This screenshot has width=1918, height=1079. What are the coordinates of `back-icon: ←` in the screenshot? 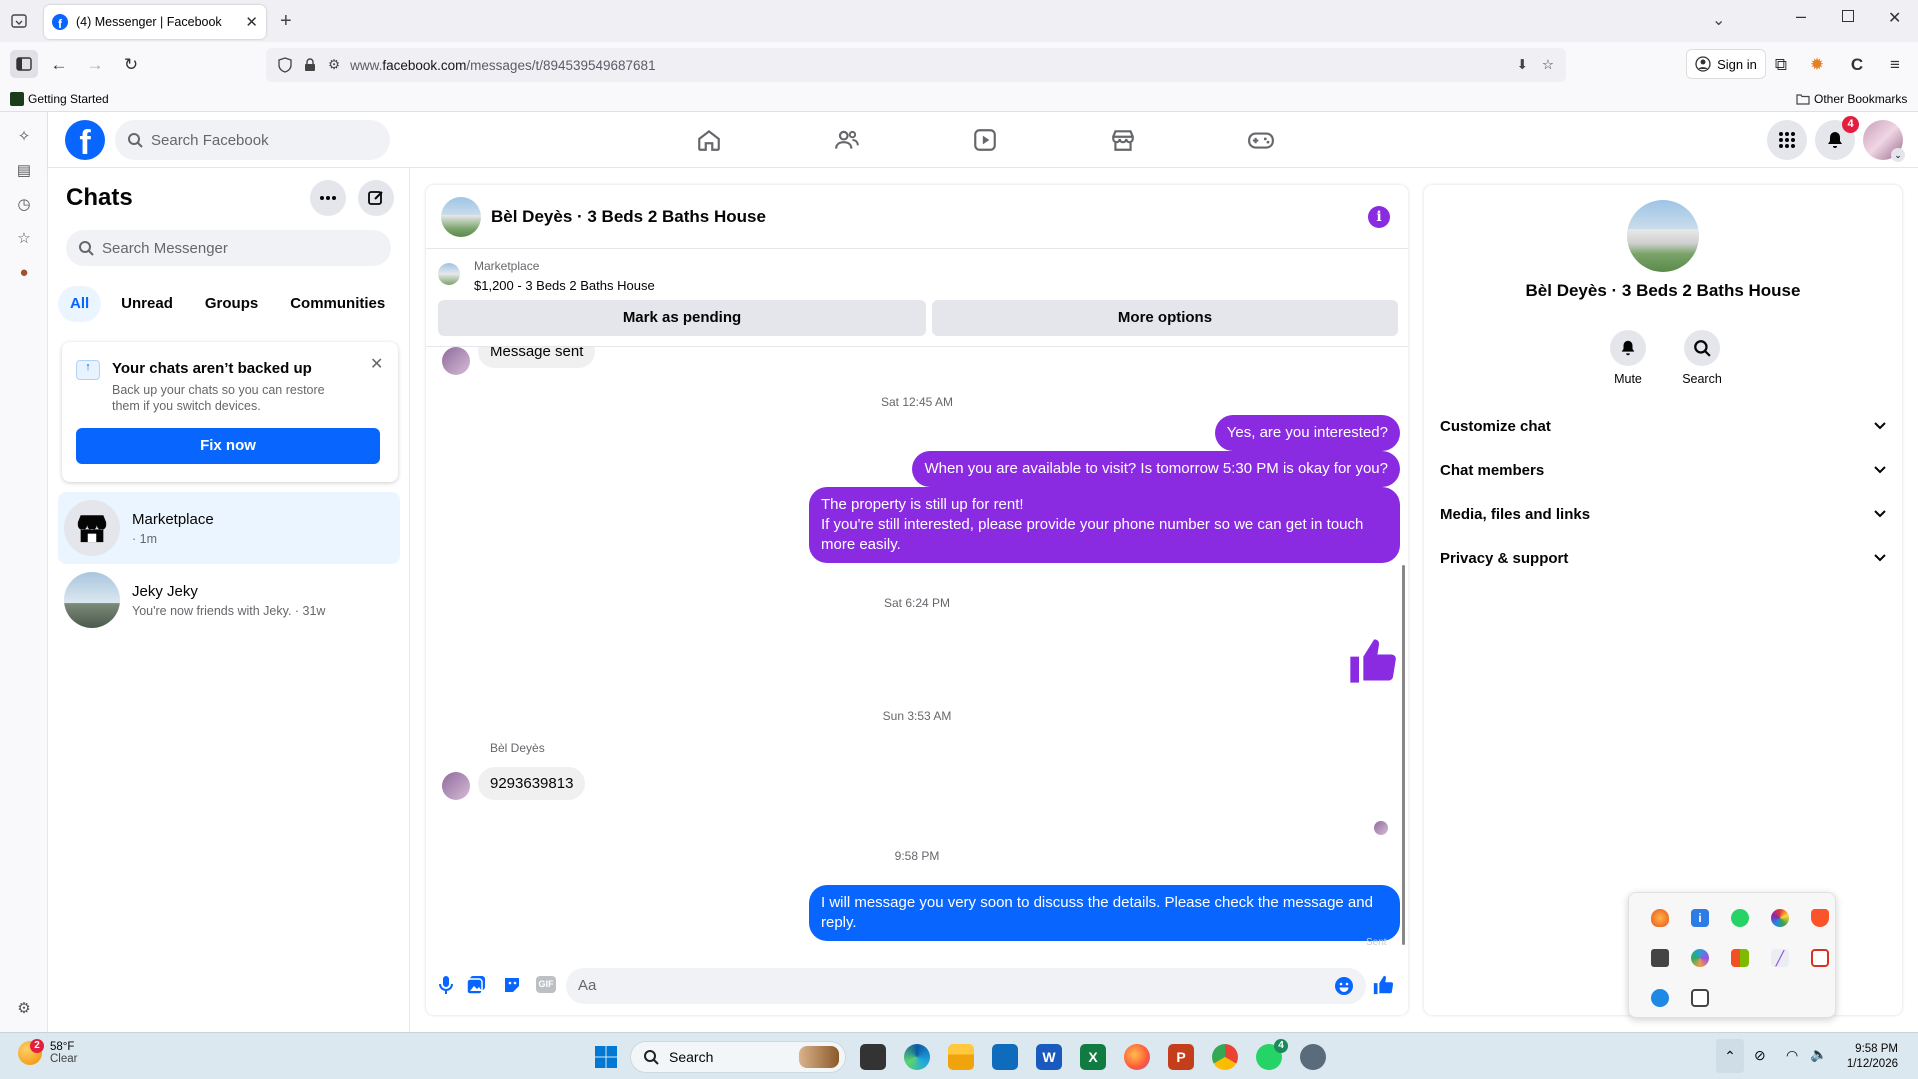 It's located at (59, 65).